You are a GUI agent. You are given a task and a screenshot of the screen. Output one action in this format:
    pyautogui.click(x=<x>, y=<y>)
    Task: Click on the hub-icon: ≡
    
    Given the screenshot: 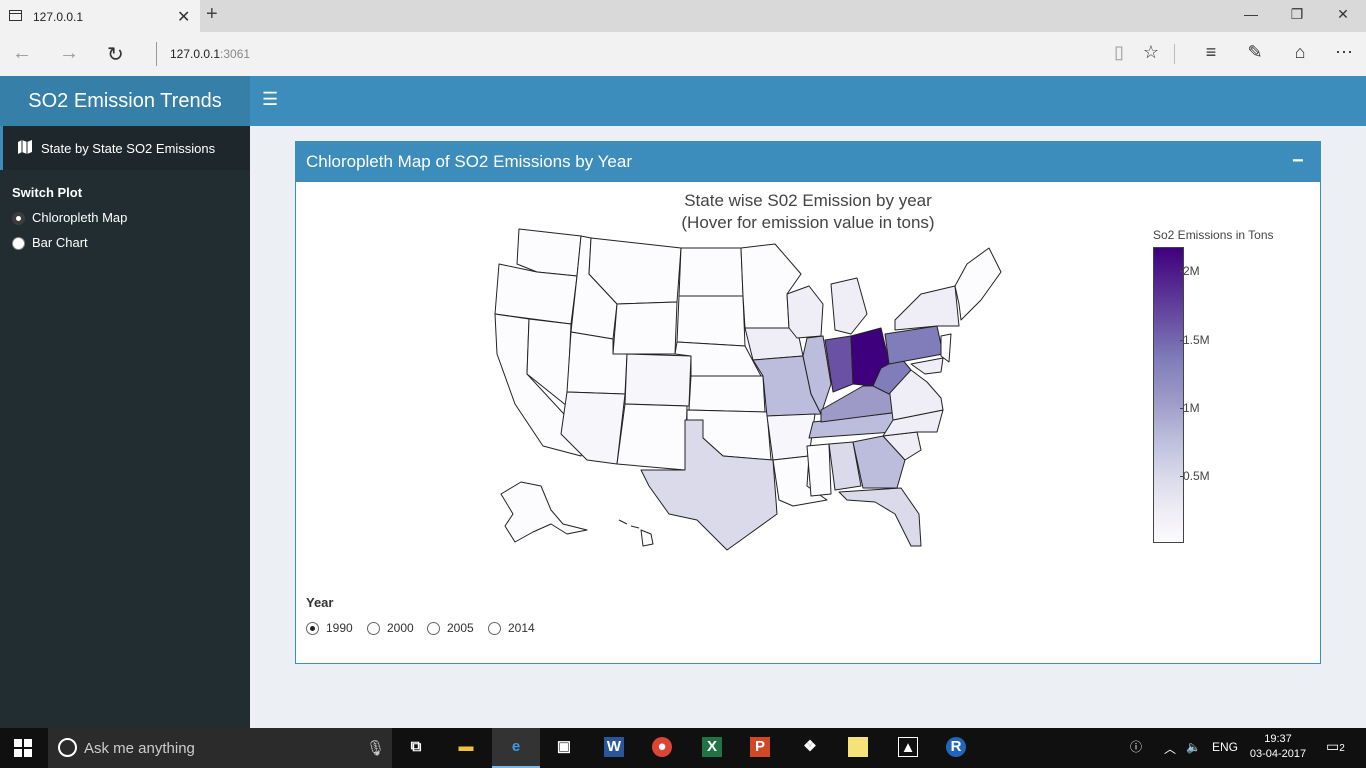 What is the action you would take?
    pyautogui.click(x=1211, y=52)
    